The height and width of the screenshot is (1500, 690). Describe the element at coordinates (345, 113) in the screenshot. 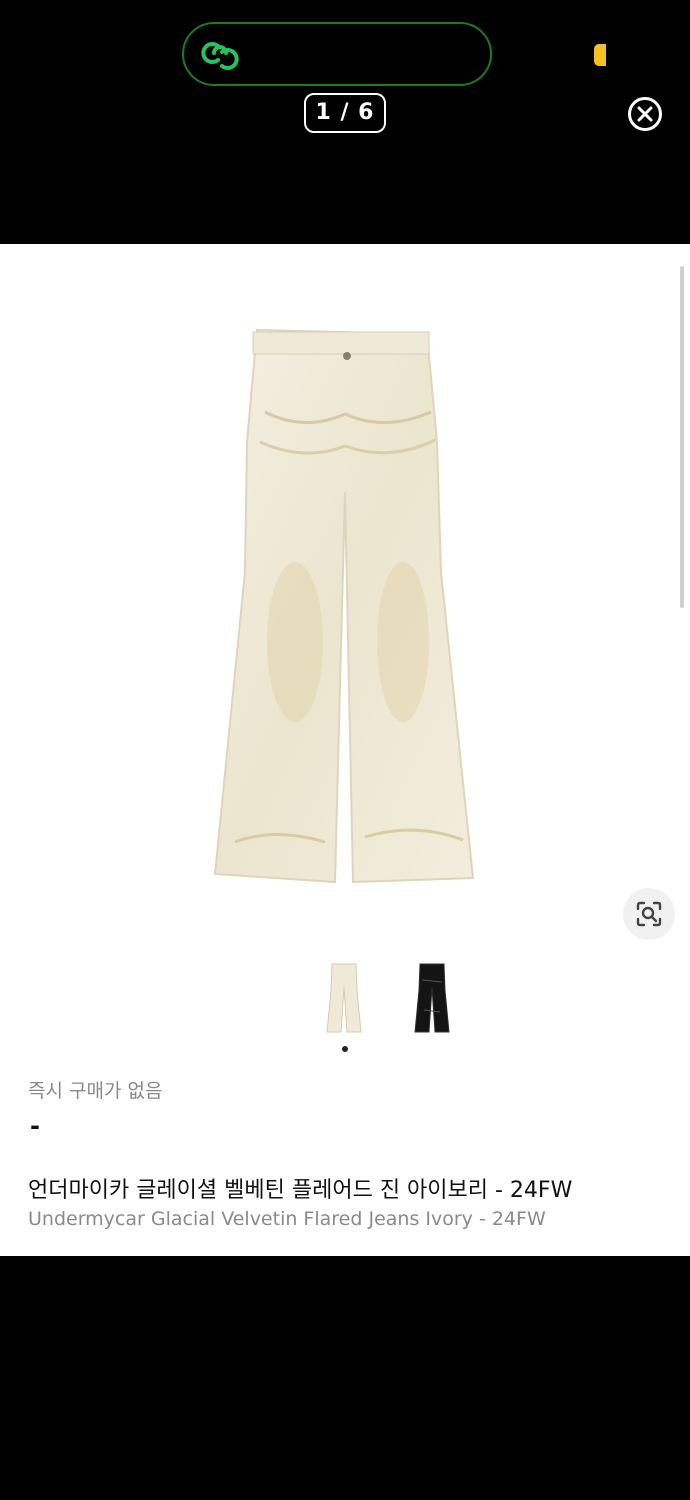

I see `image-counter: 1 / 6` at that location.